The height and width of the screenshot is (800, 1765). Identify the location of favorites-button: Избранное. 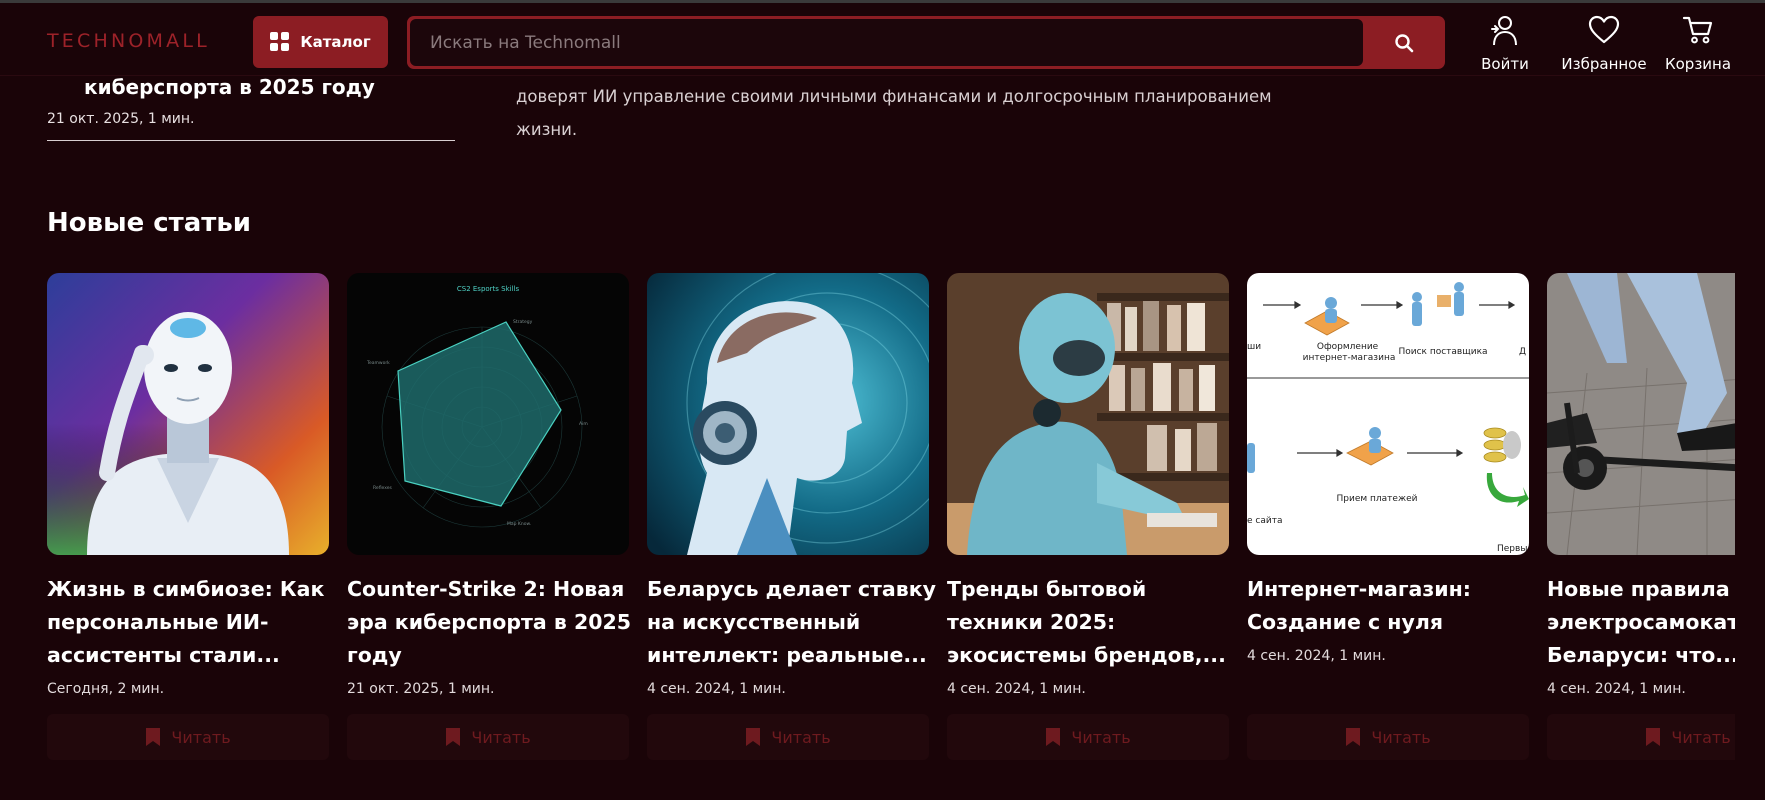
(1604, 44).